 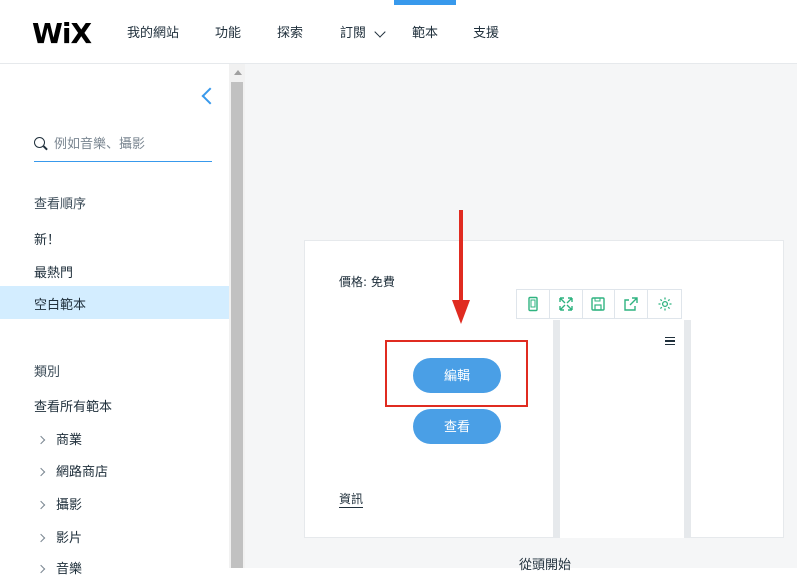 What do you see at coordinates (367, 282) in the screenshot?
I see `template-price: 價格: 免費` at bounding box center [367, 282].